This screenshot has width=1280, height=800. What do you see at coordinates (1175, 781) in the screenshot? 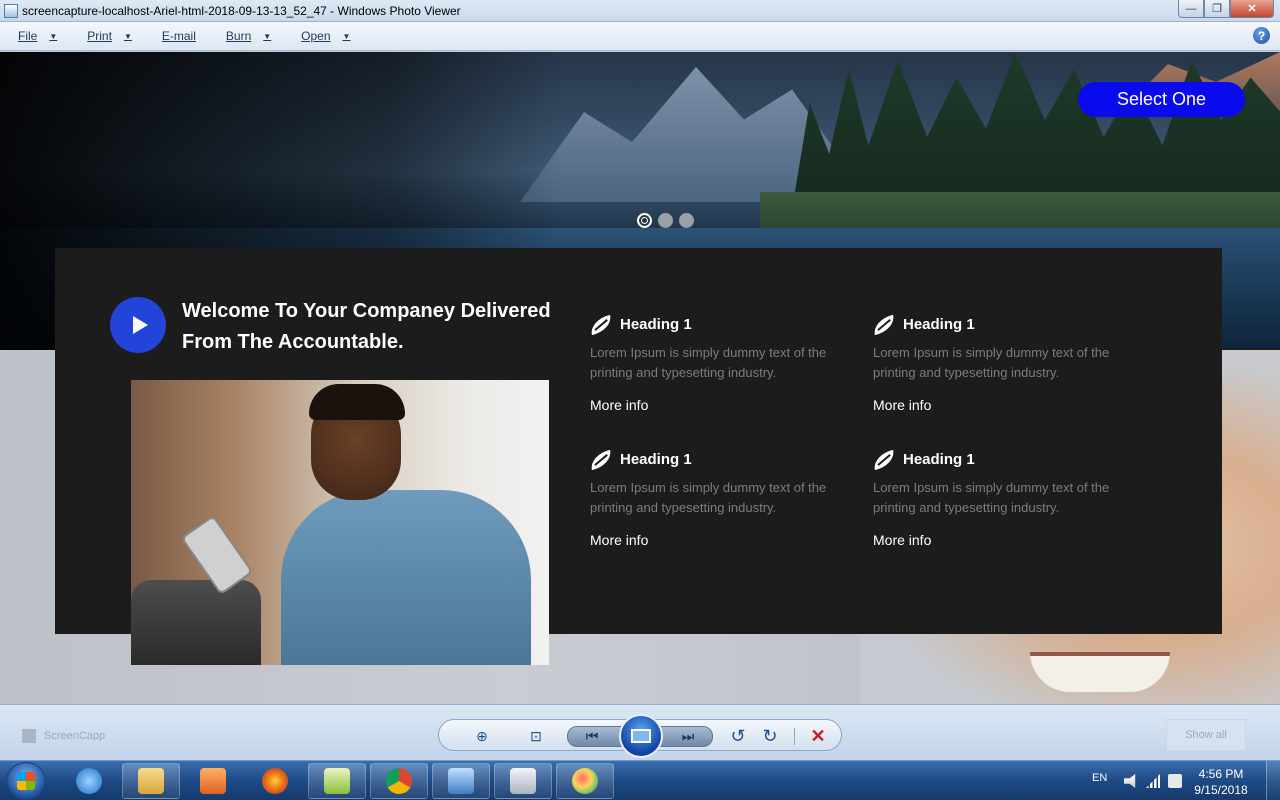
I see `action-center-icon` at bounding box center [1175, 781].